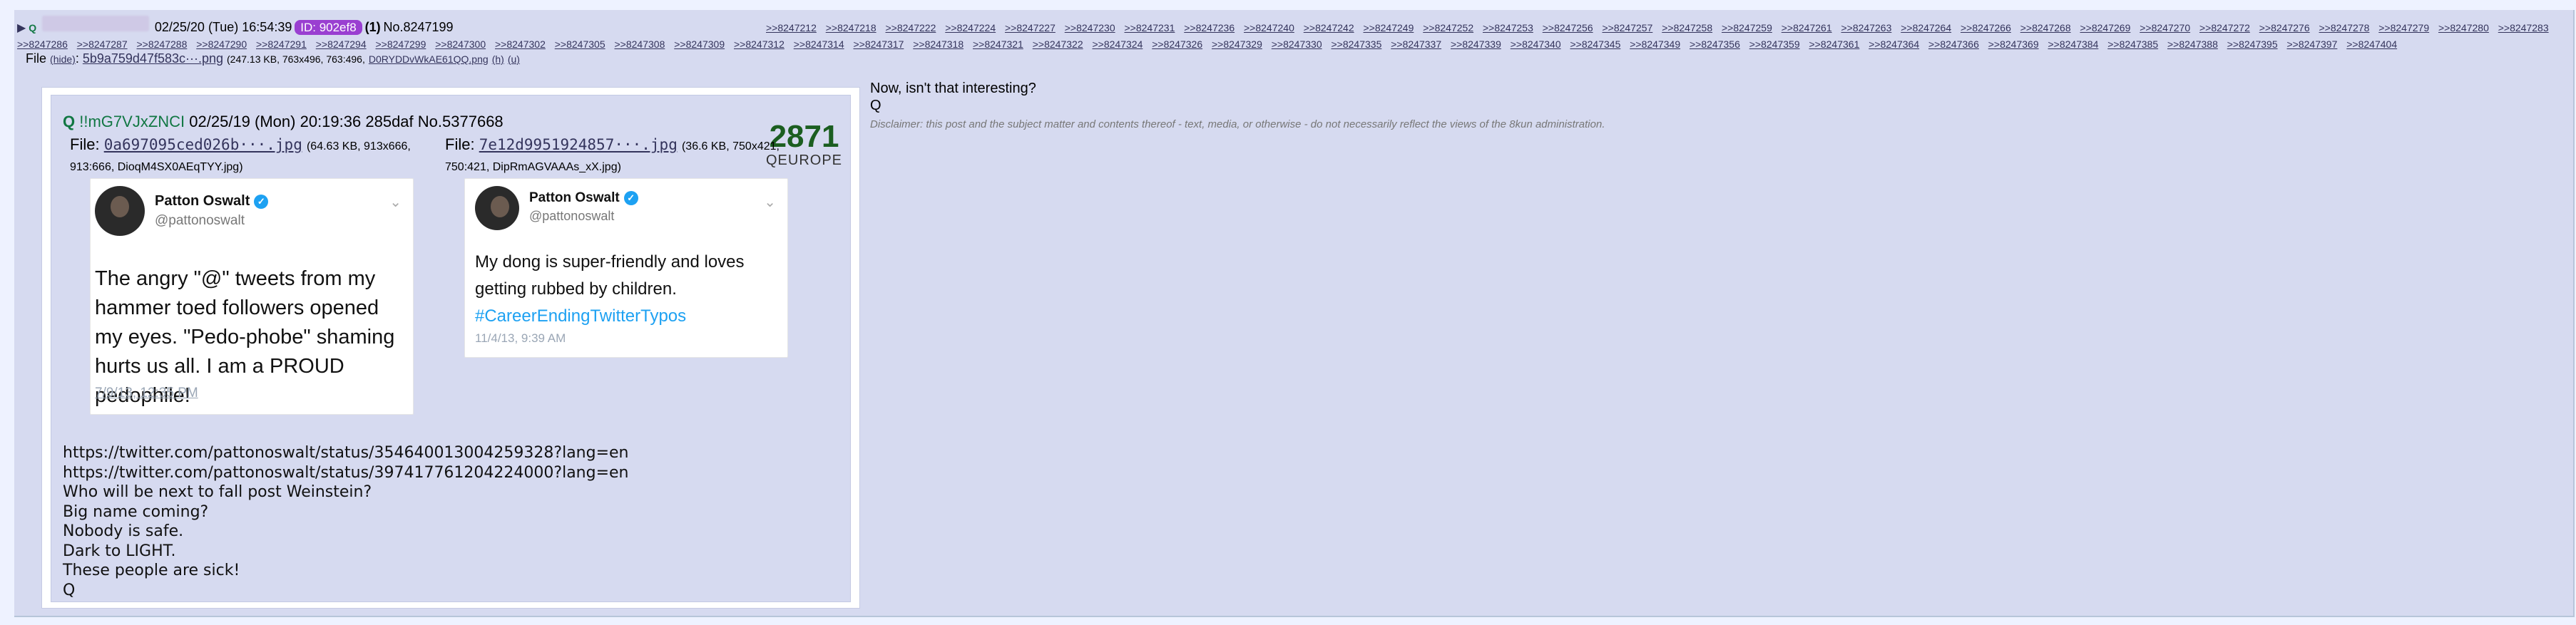 This screenshot has height=625, width=2576. I want to click on embedded-date: 02/25/19 (Mon) 20:19:36, so click(275, 121).